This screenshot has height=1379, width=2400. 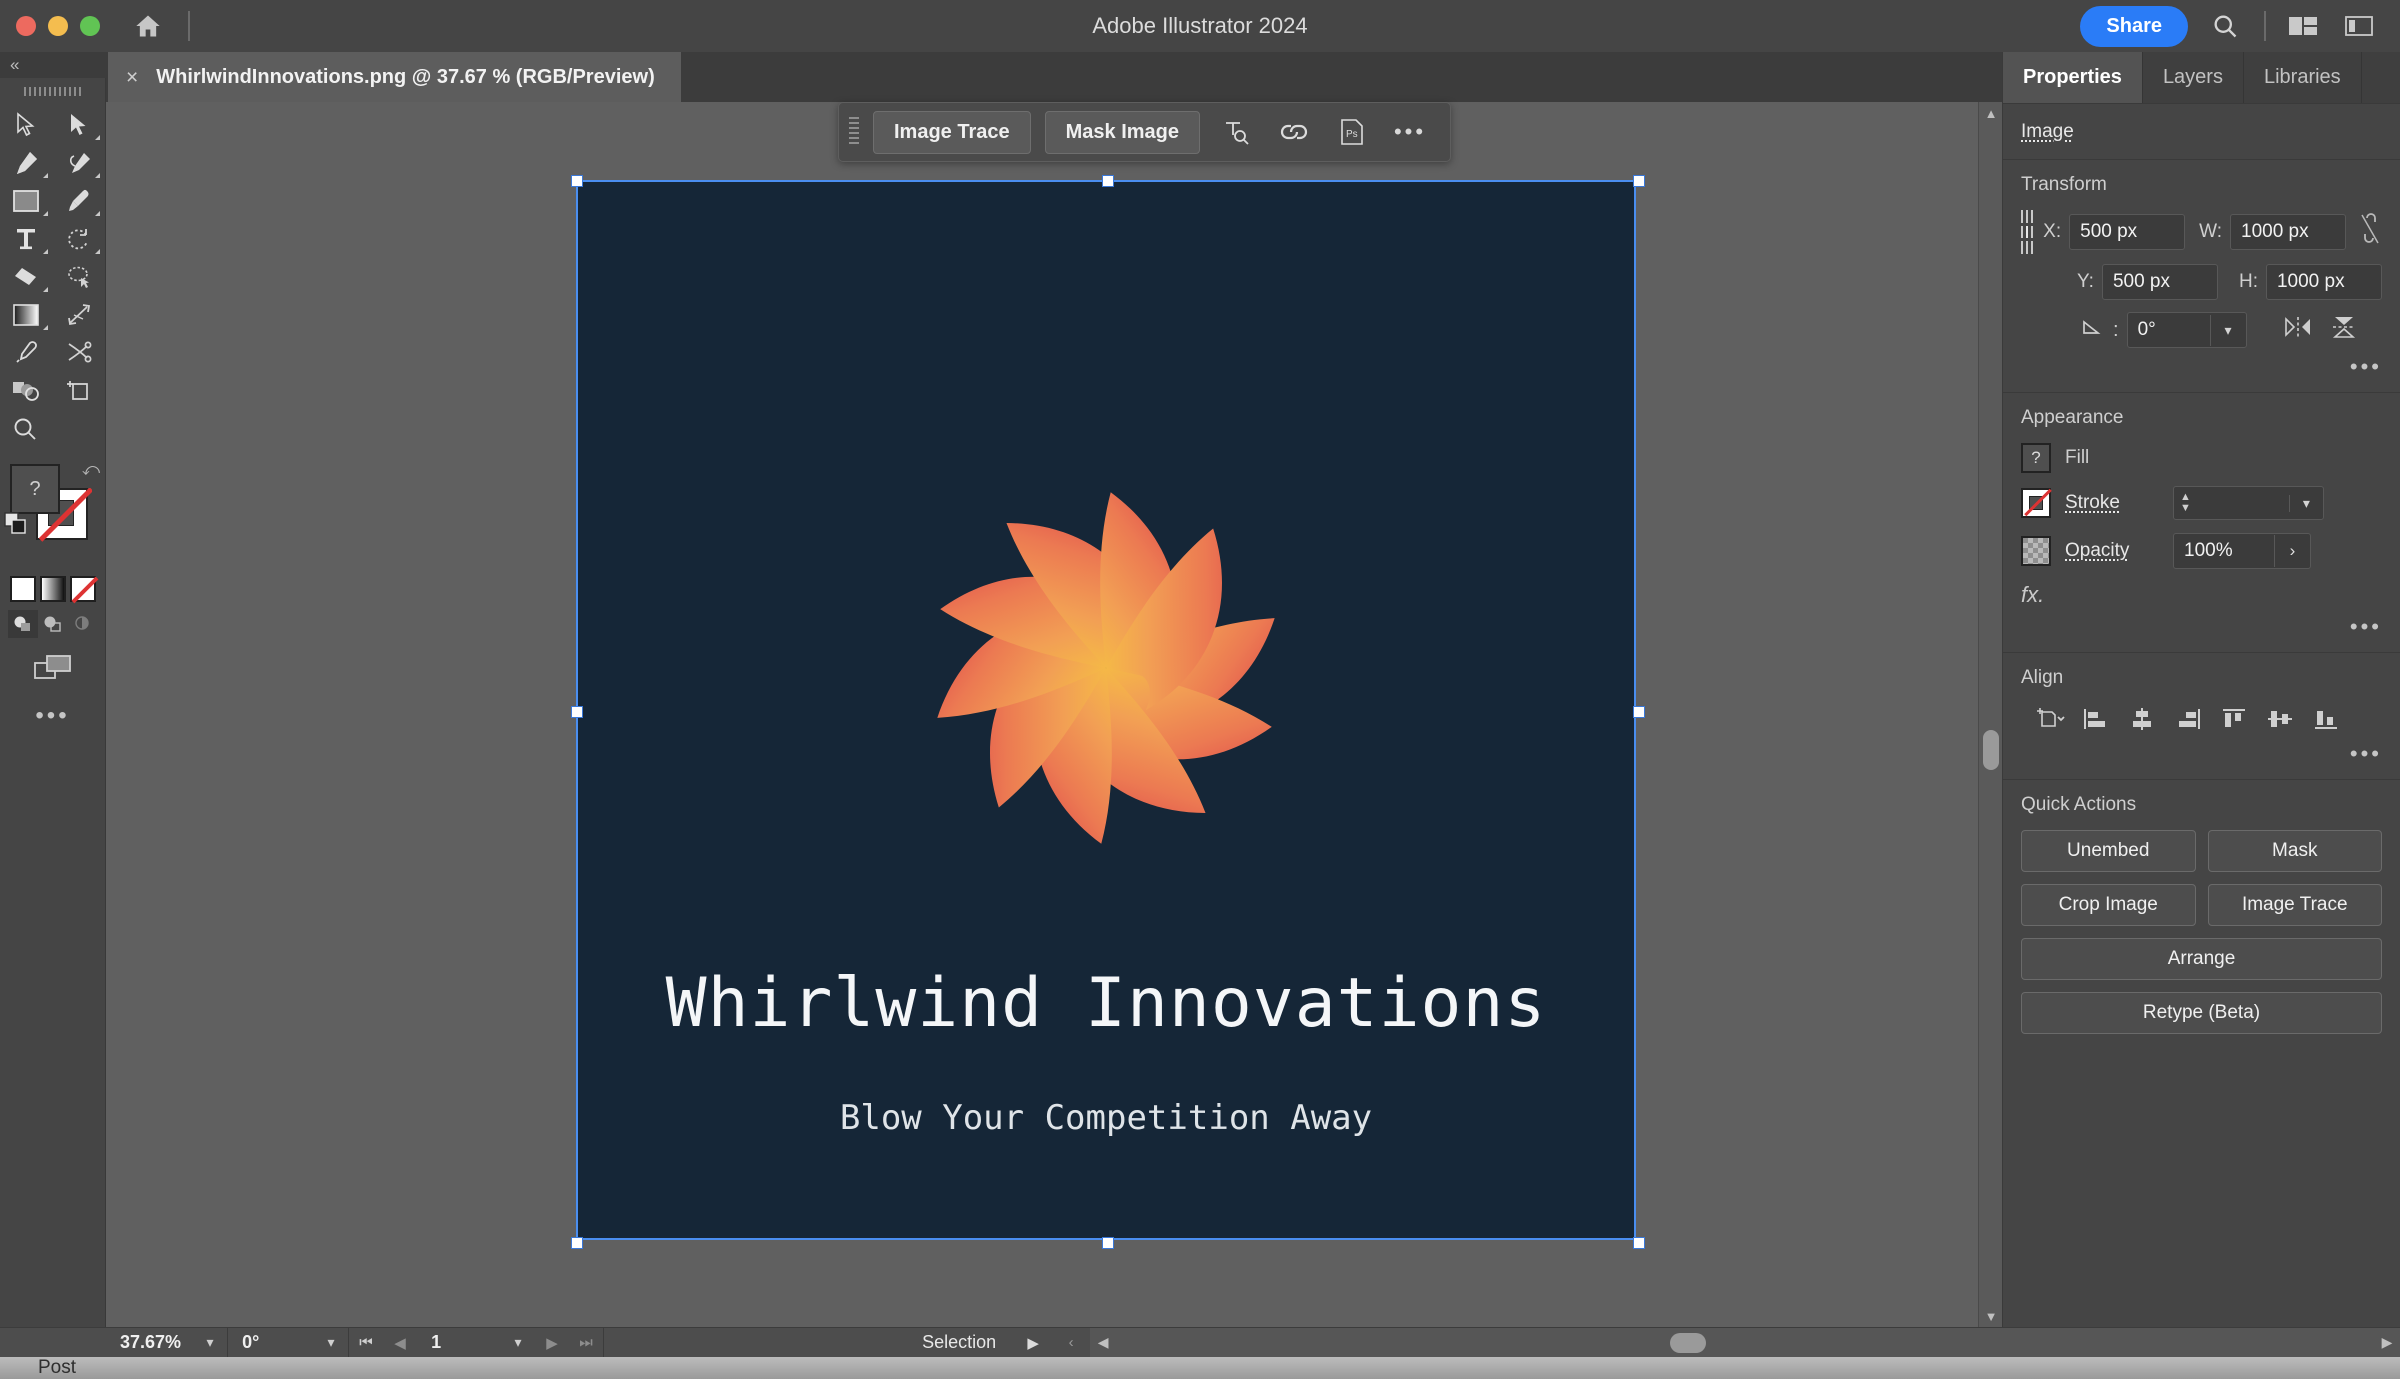 What do you see at coordinates (83, 624) in the screenshot?
I see `draw-inside-icon` at bounding box center [83, 624].